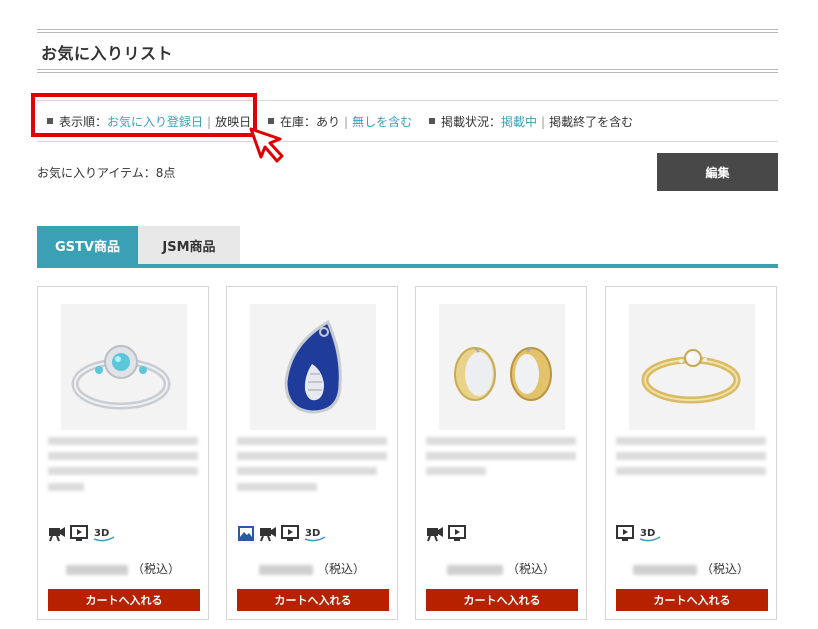 This screenshot has height=629, width=818. What do you see at coordinates (407, 52) in the screenshot?
I see `title-box: お気に入りリスト` at bounding box center [407, 52].